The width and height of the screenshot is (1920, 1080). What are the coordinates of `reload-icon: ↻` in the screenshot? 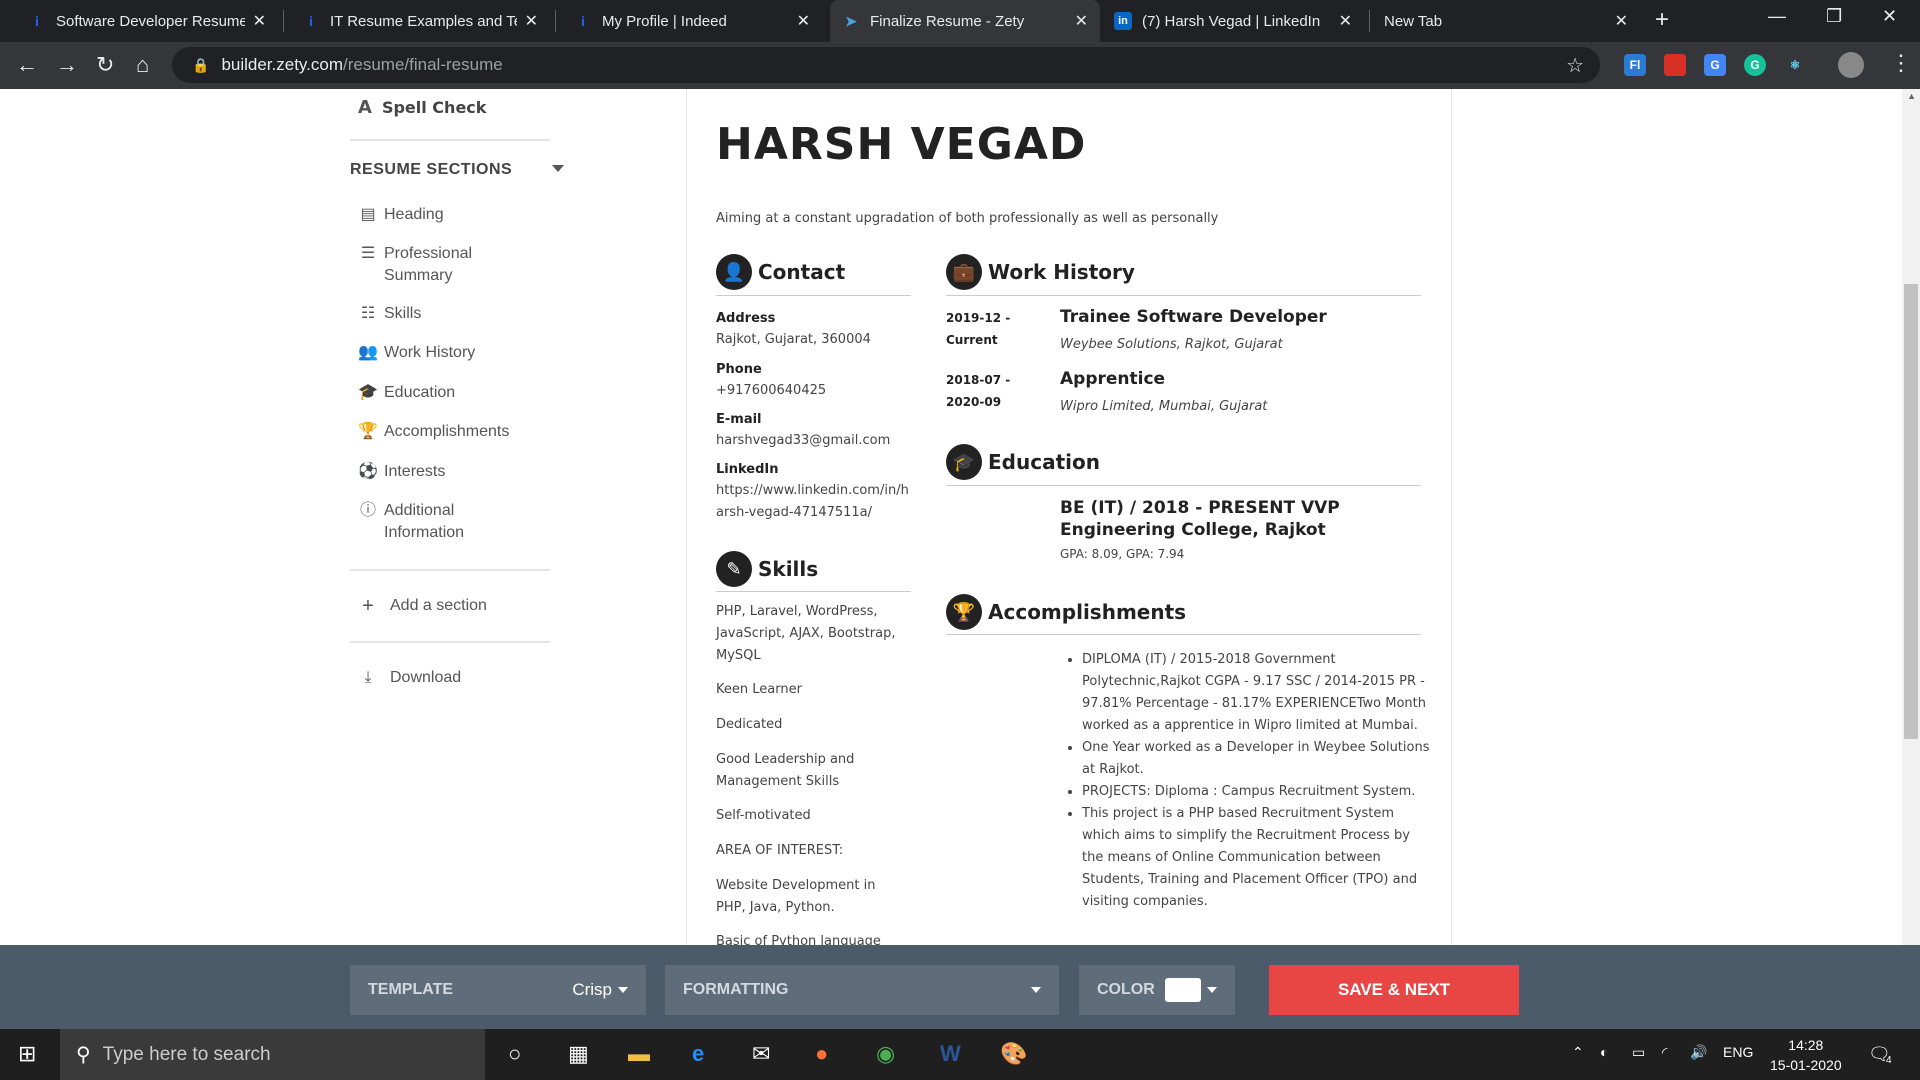 It's located at (105, 65).